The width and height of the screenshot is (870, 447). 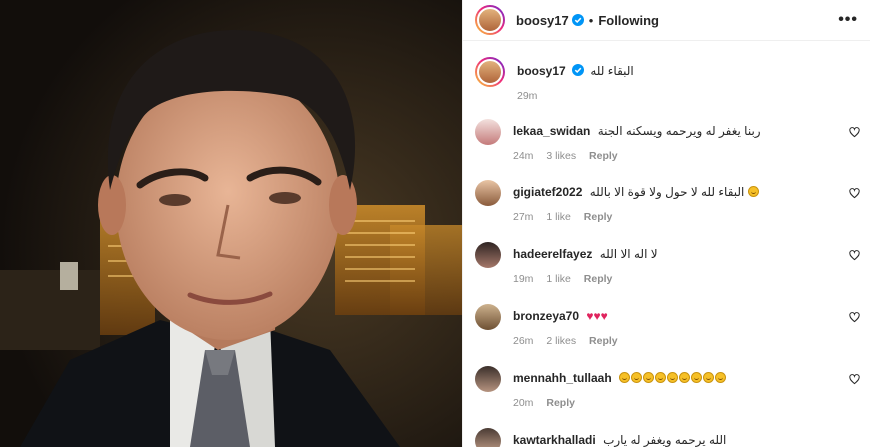 I want to click on comment-item: bronzeya70 ♥♥♥ 26m 2 likes Reply, so click(x=668, y=326).